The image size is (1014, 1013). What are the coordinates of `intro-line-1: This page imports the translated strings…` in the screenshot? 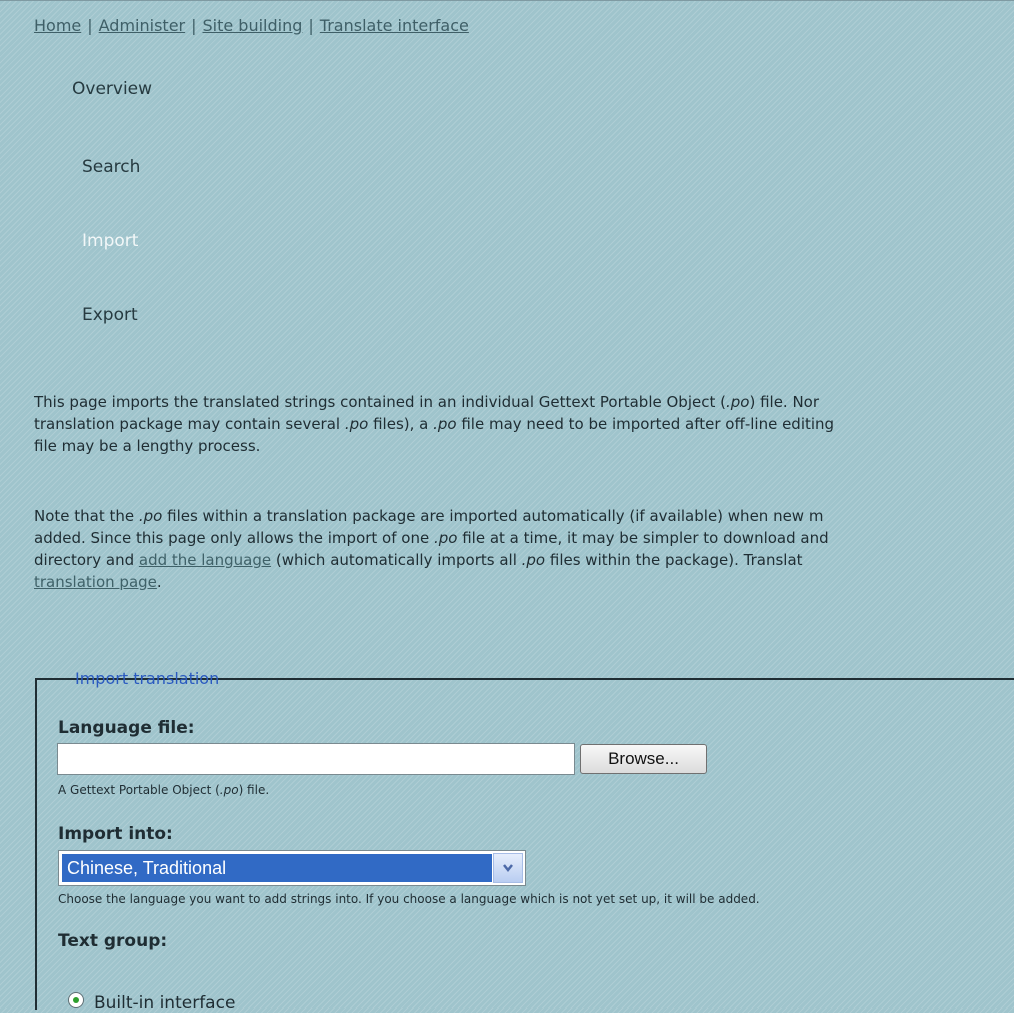 It's located at (434, 402).